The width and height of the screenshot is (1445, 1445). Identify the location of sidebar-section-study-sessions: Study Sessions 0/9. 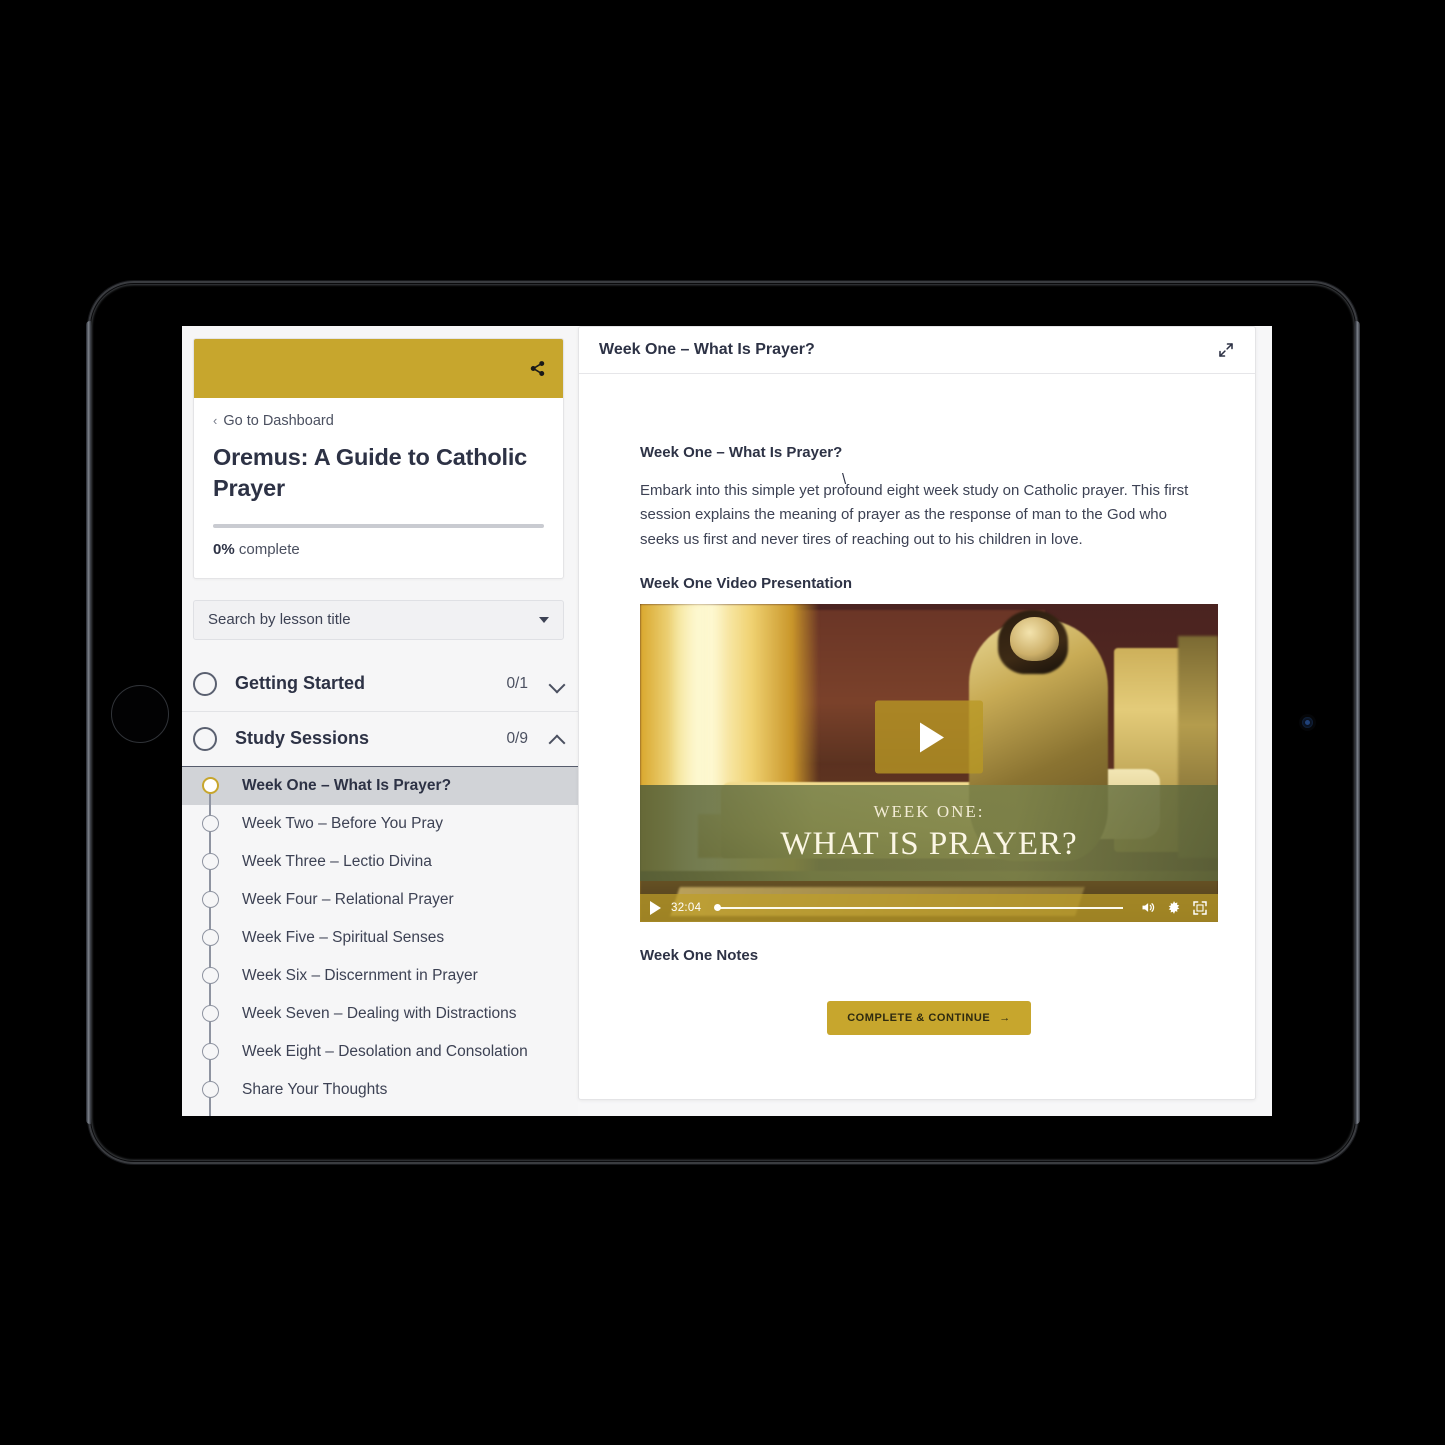
(380, 739).